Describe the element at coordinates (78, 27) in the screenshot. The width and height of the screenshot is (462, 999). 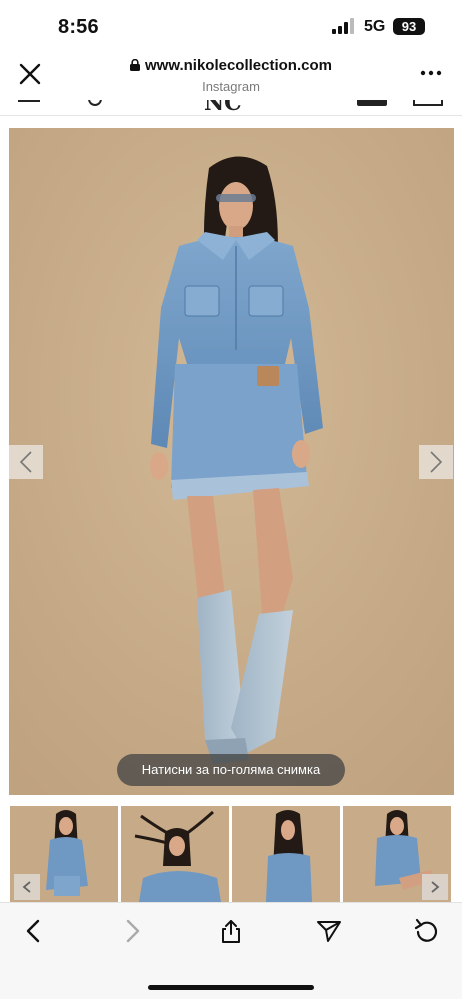
I see `status-time: 8:56` at that location.